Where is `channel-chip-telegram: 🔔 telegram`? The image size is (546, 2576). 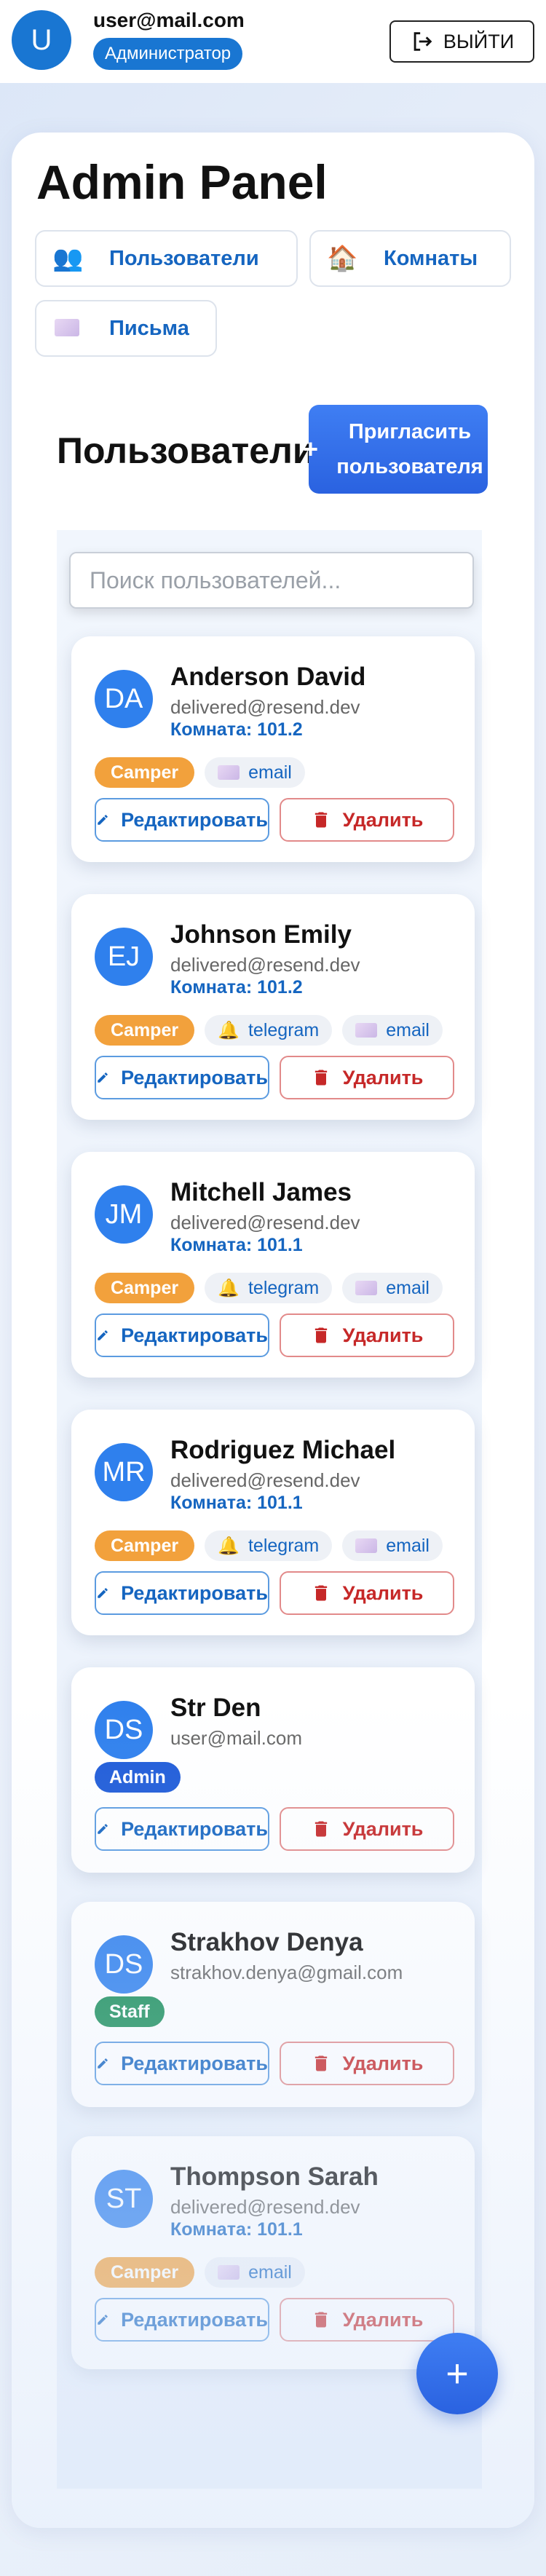
channel-chip-telegram: 🔔 telegram is located at coordinates (269, 1288).